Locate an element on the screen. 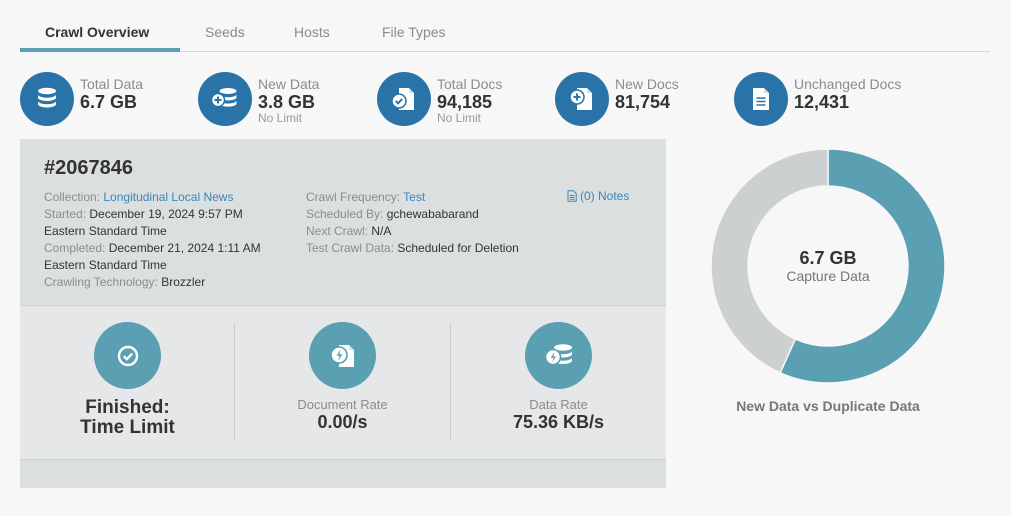 The width and height of the screenshot is (1011, 516). status-line1: Finished: is located at coordinates (127, 407).